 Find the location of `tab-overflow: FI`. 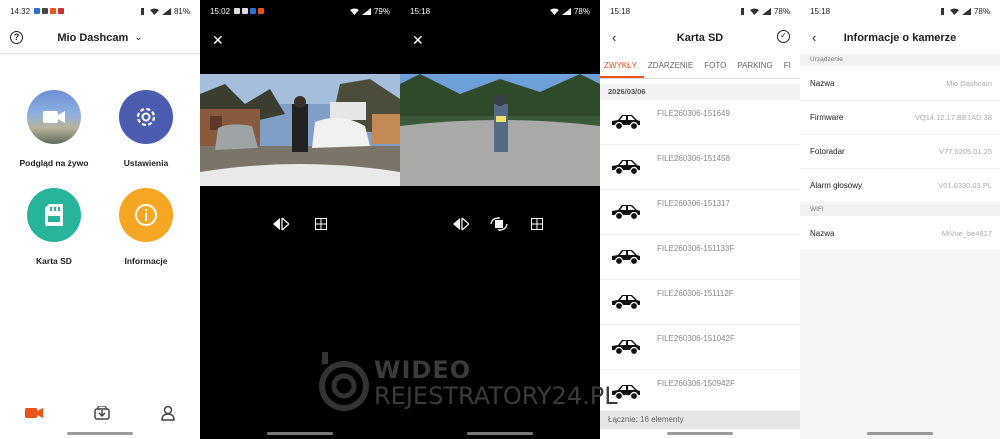

tab-overflow: FI is located at coordinates (789, 68).